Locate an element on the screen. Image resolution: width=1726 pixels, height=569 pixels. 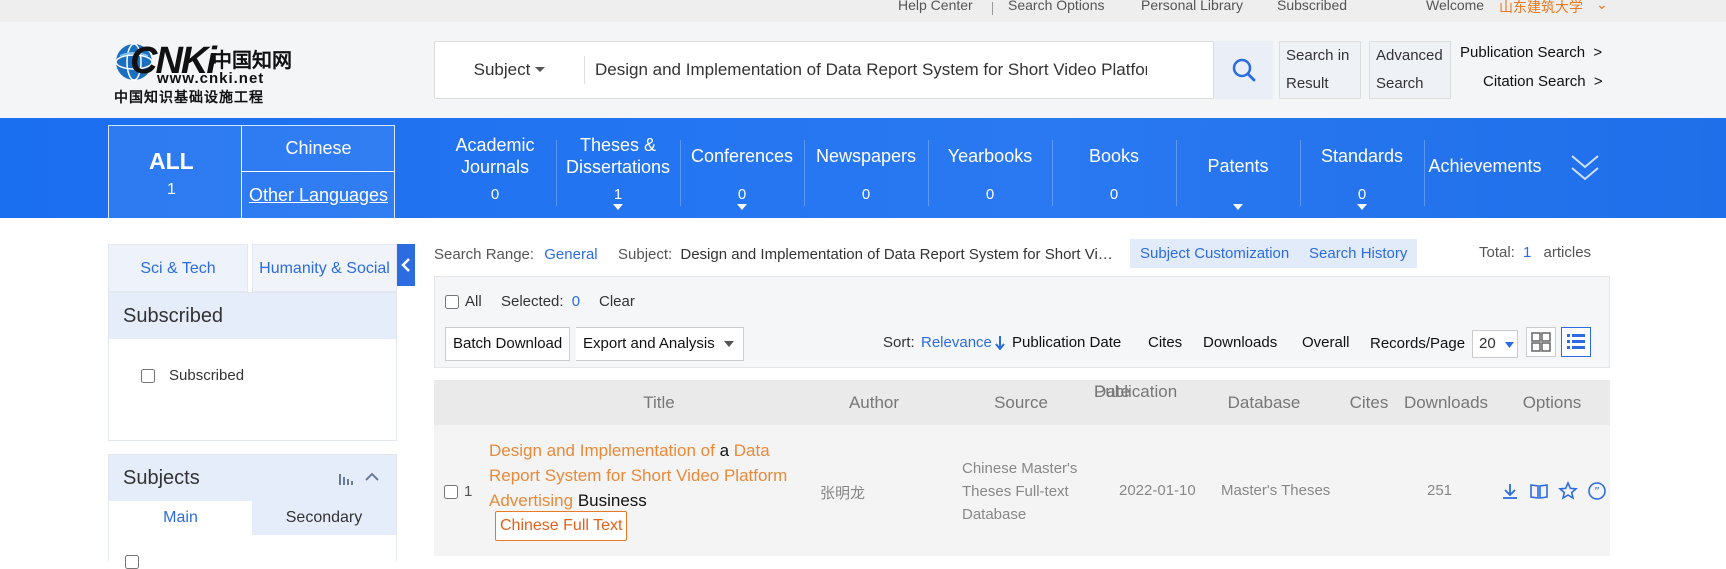
subscribed-filter: Subscribed is located at coordinates (192, 375).